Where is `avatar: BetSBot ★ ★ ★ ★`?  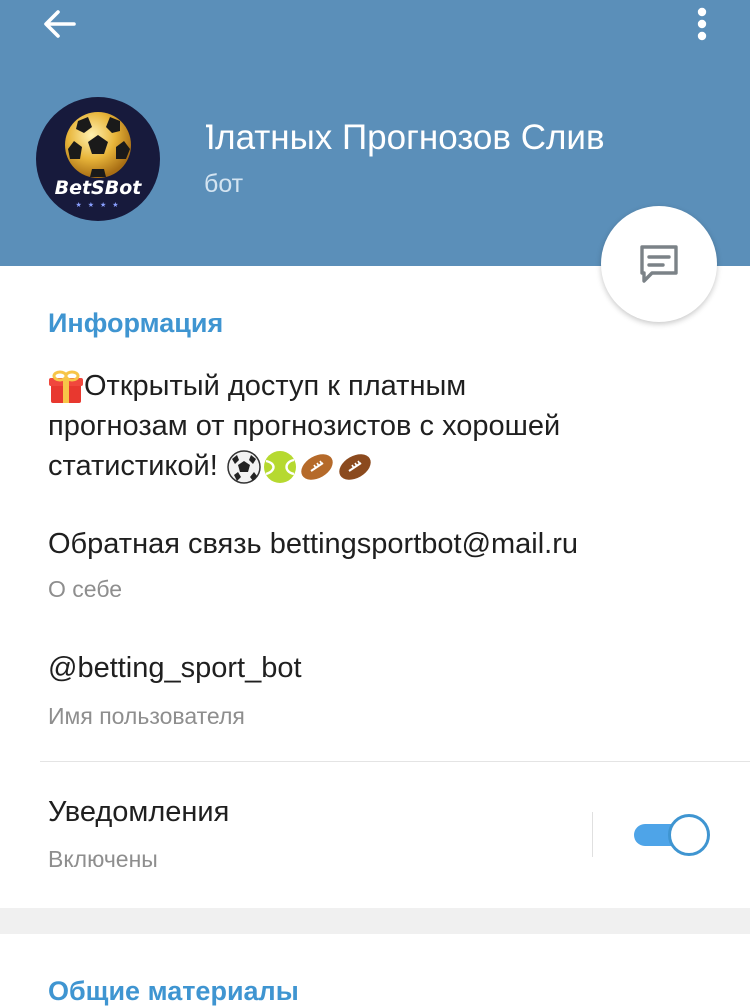
avatar: BetSBot ★ ★ ★ ★ is located at coordinates (98, 159).